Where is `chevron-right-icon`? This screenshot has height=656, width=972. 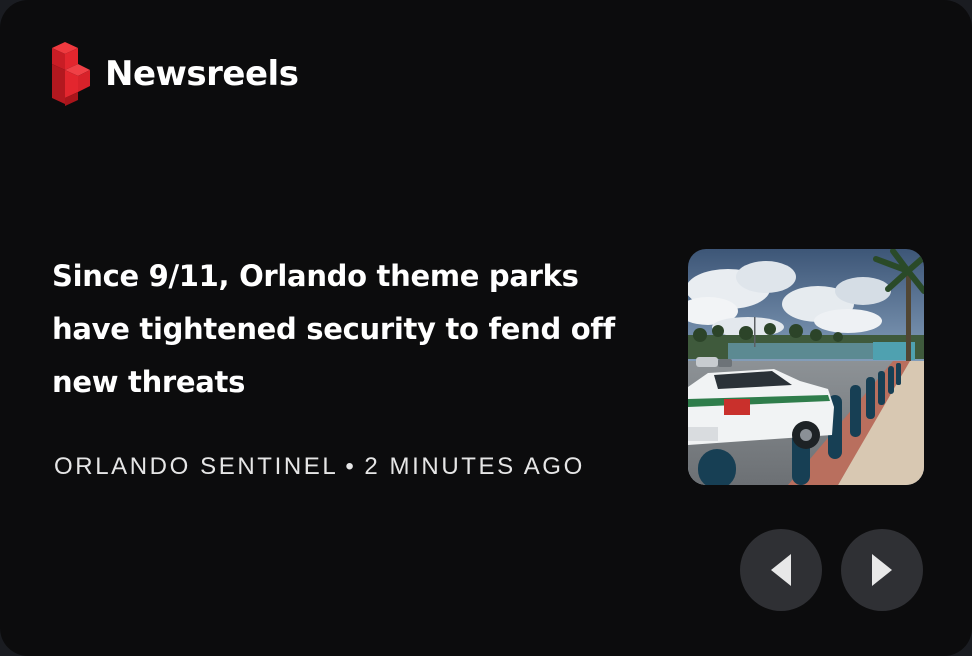
chevron-right-icon is located at coordinates (882, 570).